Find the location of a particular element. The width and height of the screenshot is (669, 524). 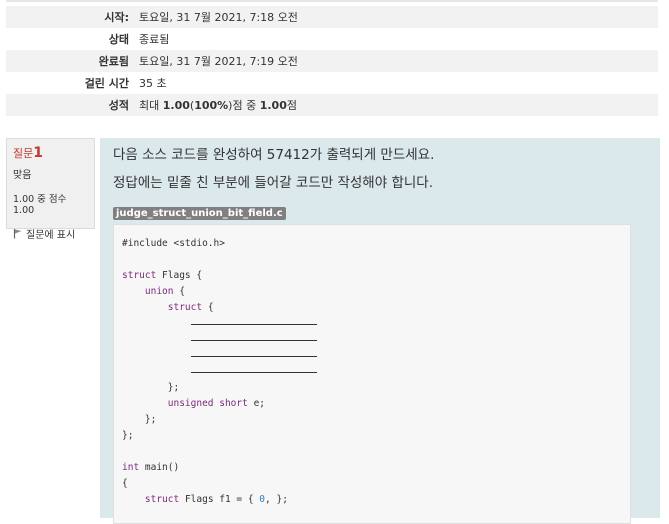

summary-value: 토요일, 31 7월 2021, 7:19 오전 is located at coordinates (398, 61).